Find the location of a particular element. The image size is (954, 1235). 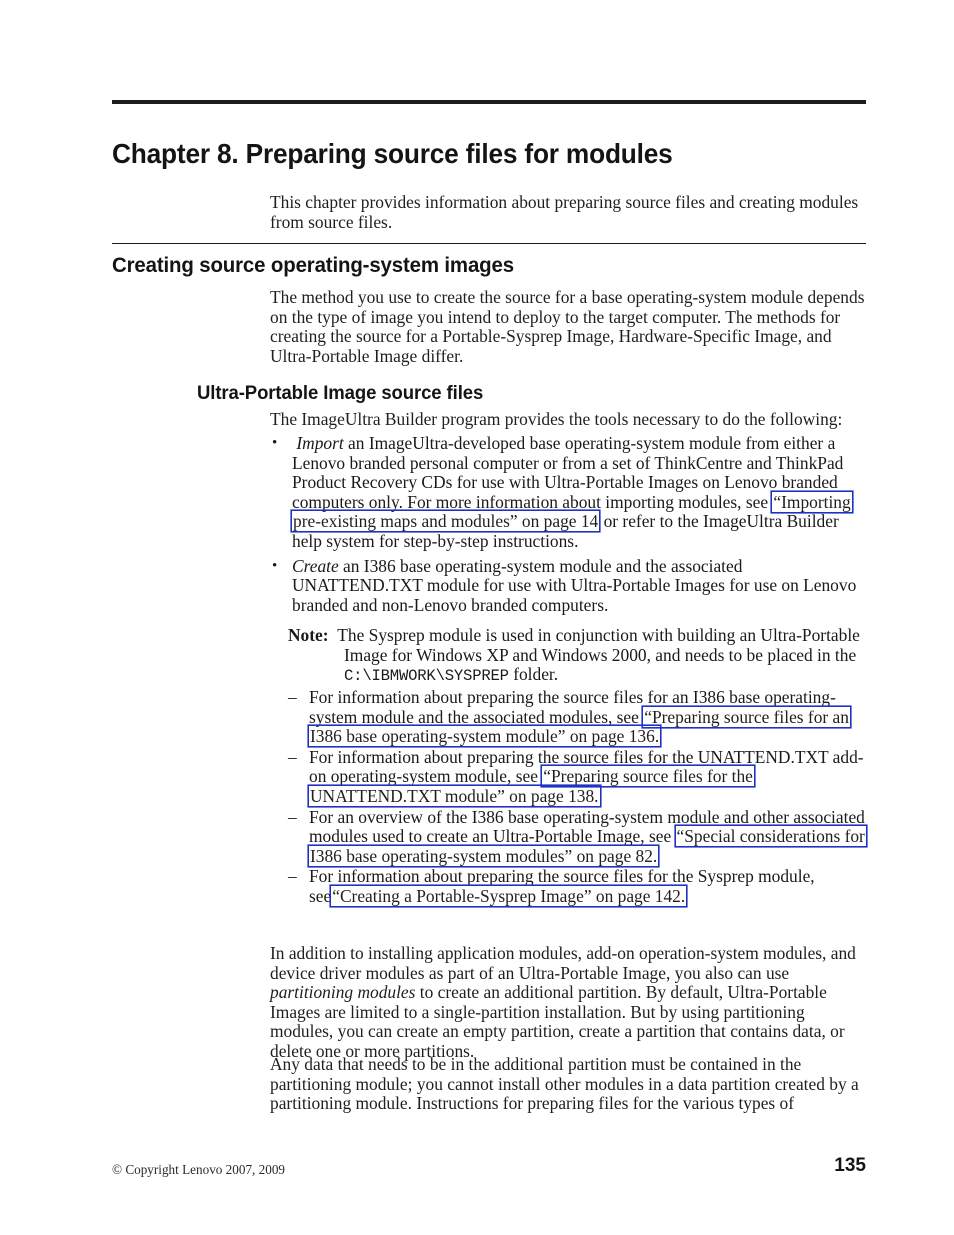

section-rule is located at coordinates (489, 244).